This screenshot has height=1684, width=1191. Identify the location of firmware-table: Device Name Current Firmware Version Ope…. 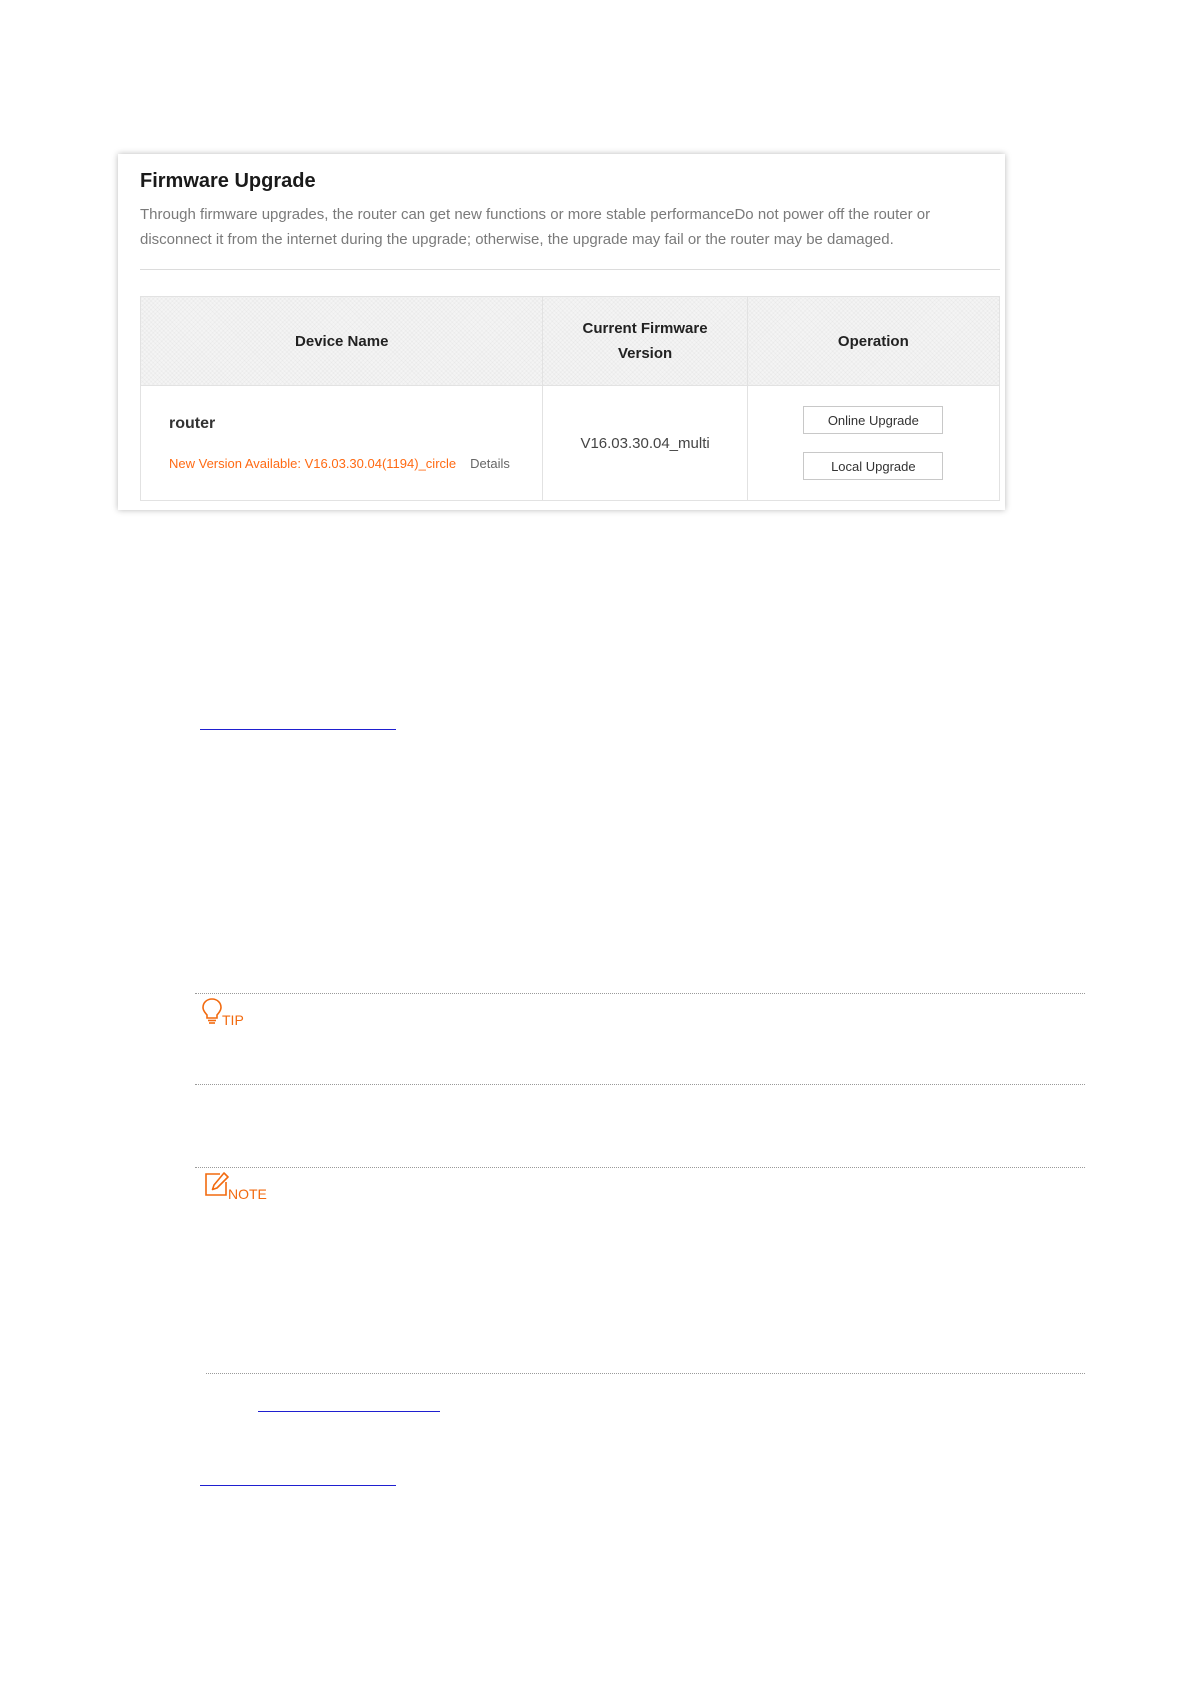
(570, 398).